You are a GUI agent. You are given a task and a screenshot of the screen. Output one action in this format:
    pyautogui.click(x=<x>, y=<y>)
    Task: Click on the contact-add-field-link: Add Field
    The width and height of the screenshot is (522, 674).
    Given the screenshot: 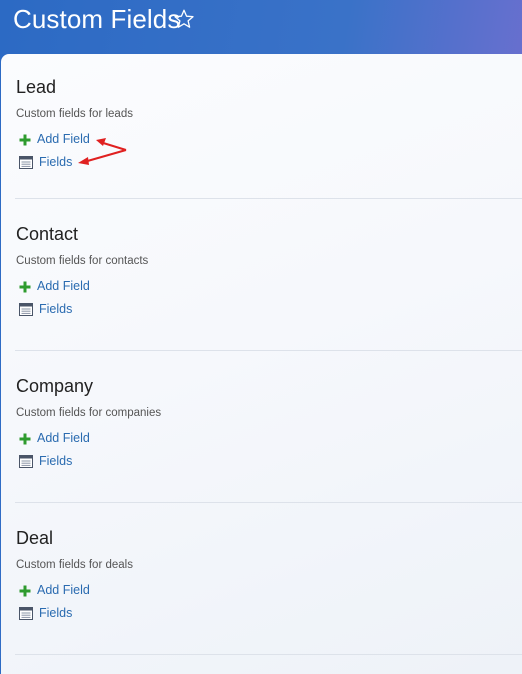 What is the action you would take?
    pyautogui.click(x=54, y=286)
    